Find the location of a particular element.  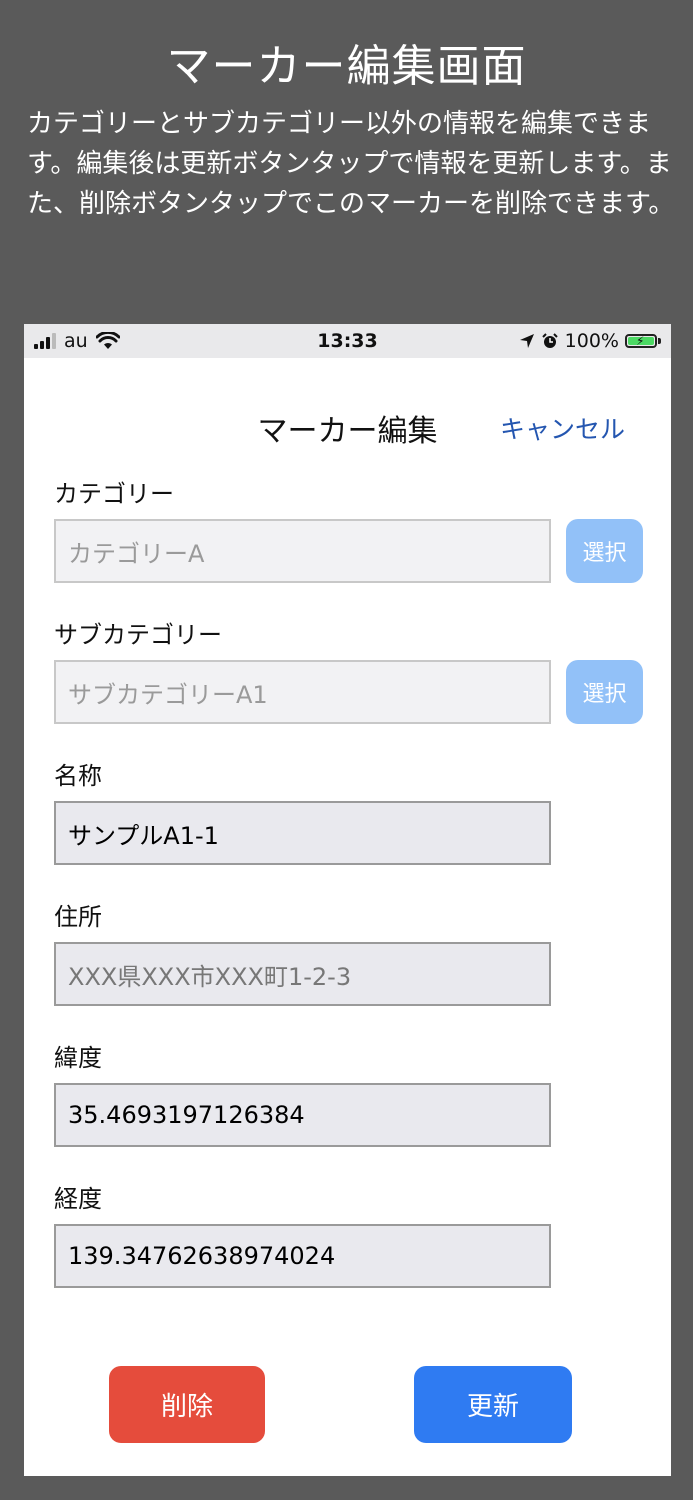

name-input: サンプルA1-1 is located at coordinates (302, 833).